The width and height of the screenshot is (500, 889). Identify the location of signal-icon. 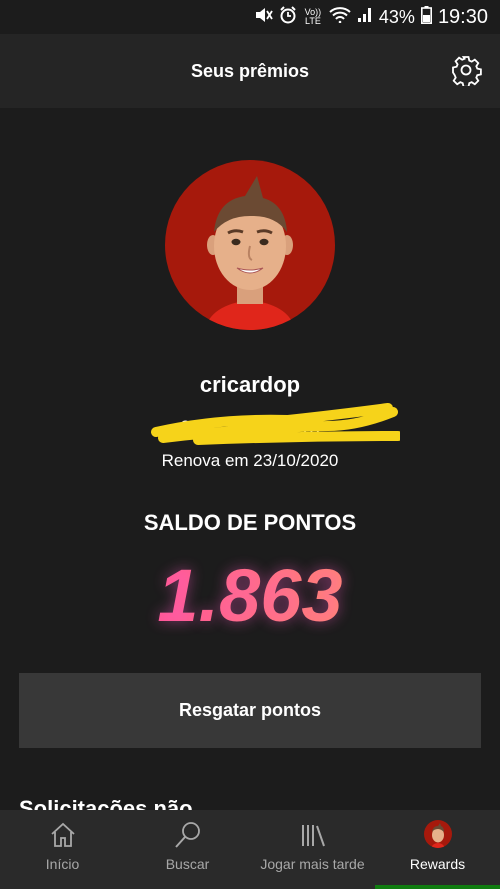
(365, 17).